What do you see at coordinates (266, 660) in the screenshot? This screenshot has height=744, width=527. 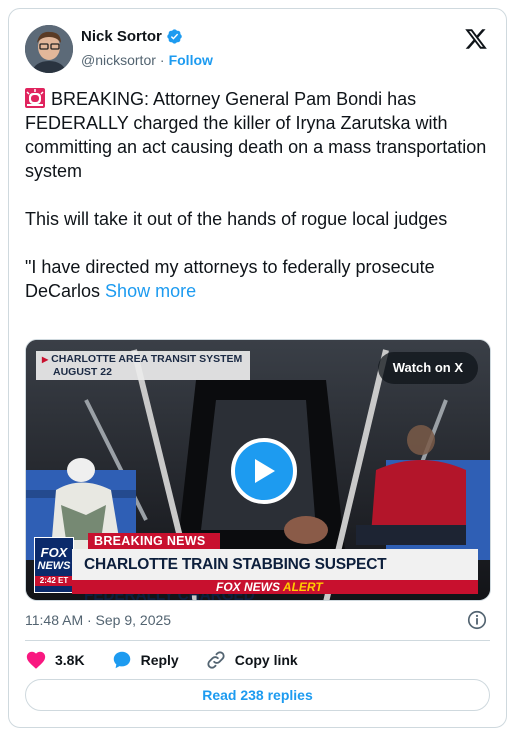 I see `copy-link-label: Copy link` at bounding box center [266, 660].